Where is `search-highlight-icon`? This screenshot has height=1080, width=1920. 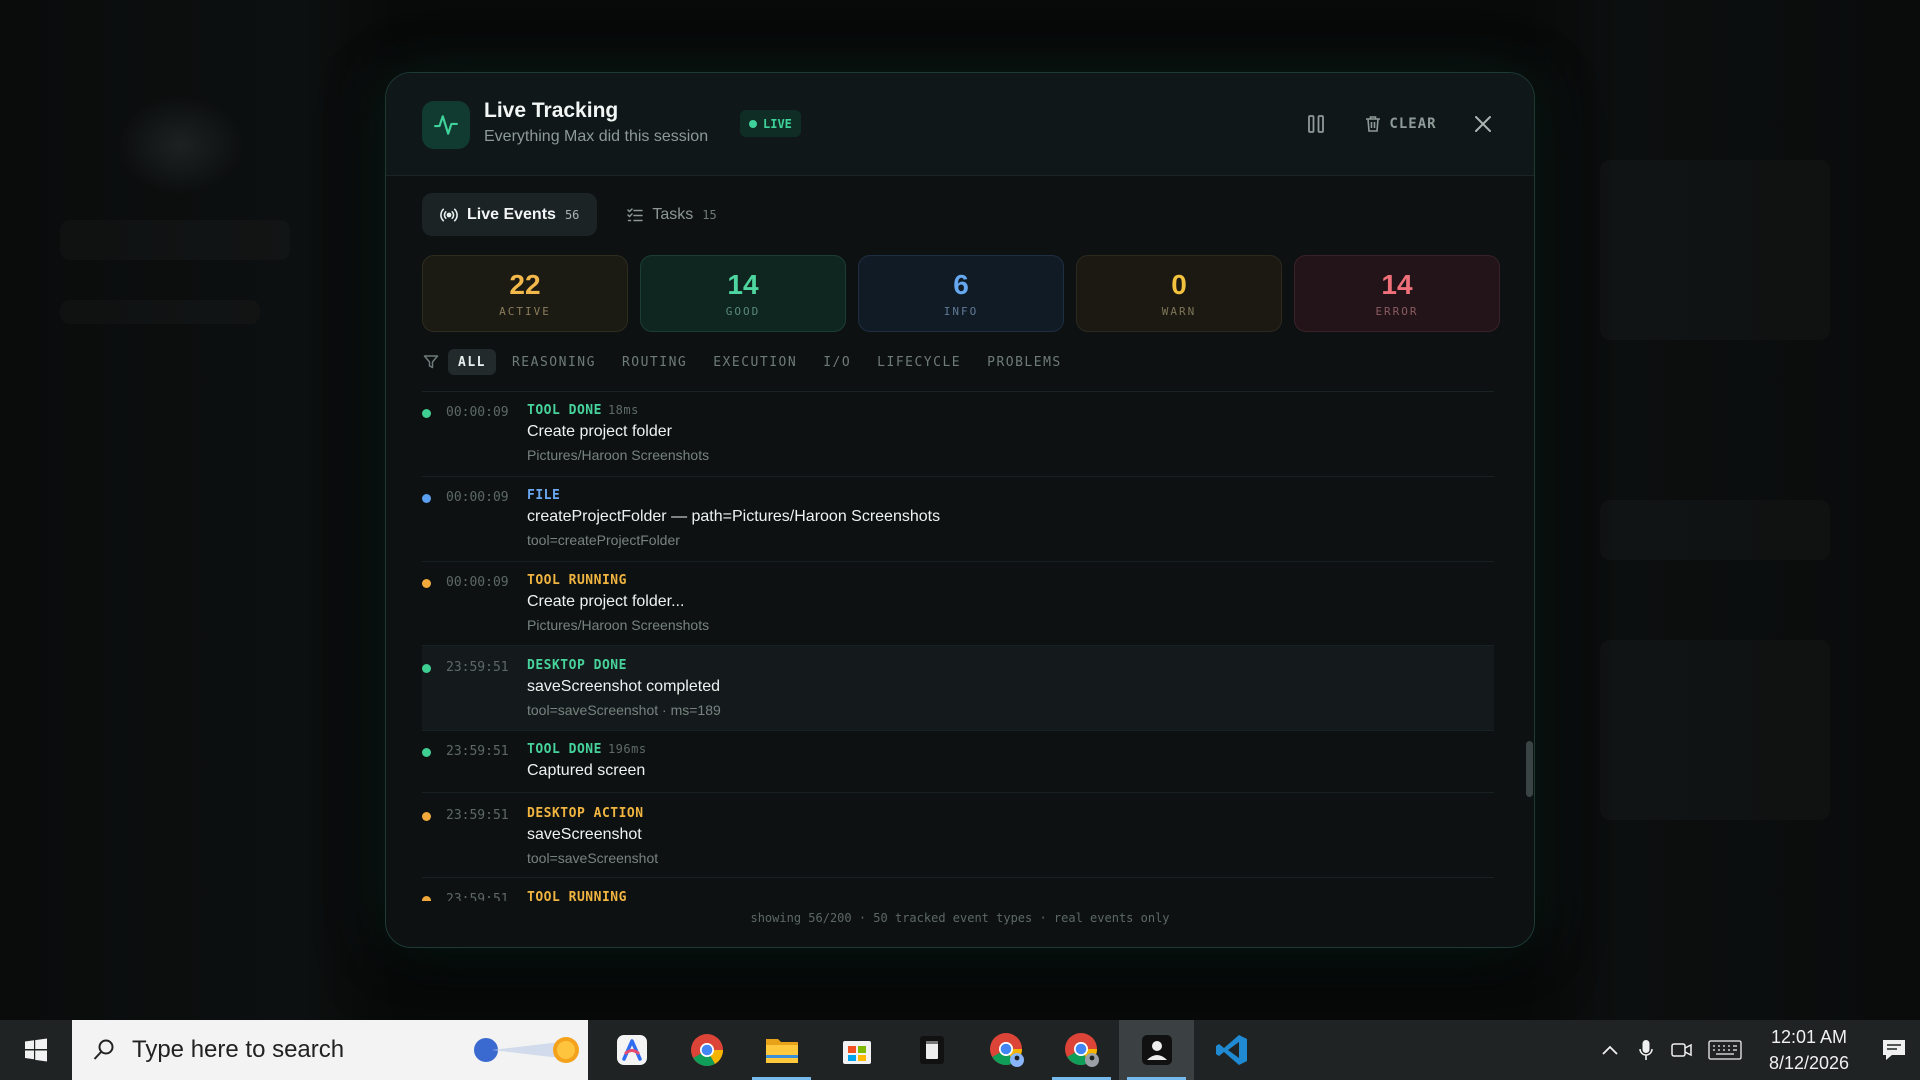
search-highlight-icon is located at coordinates (526, 1050).